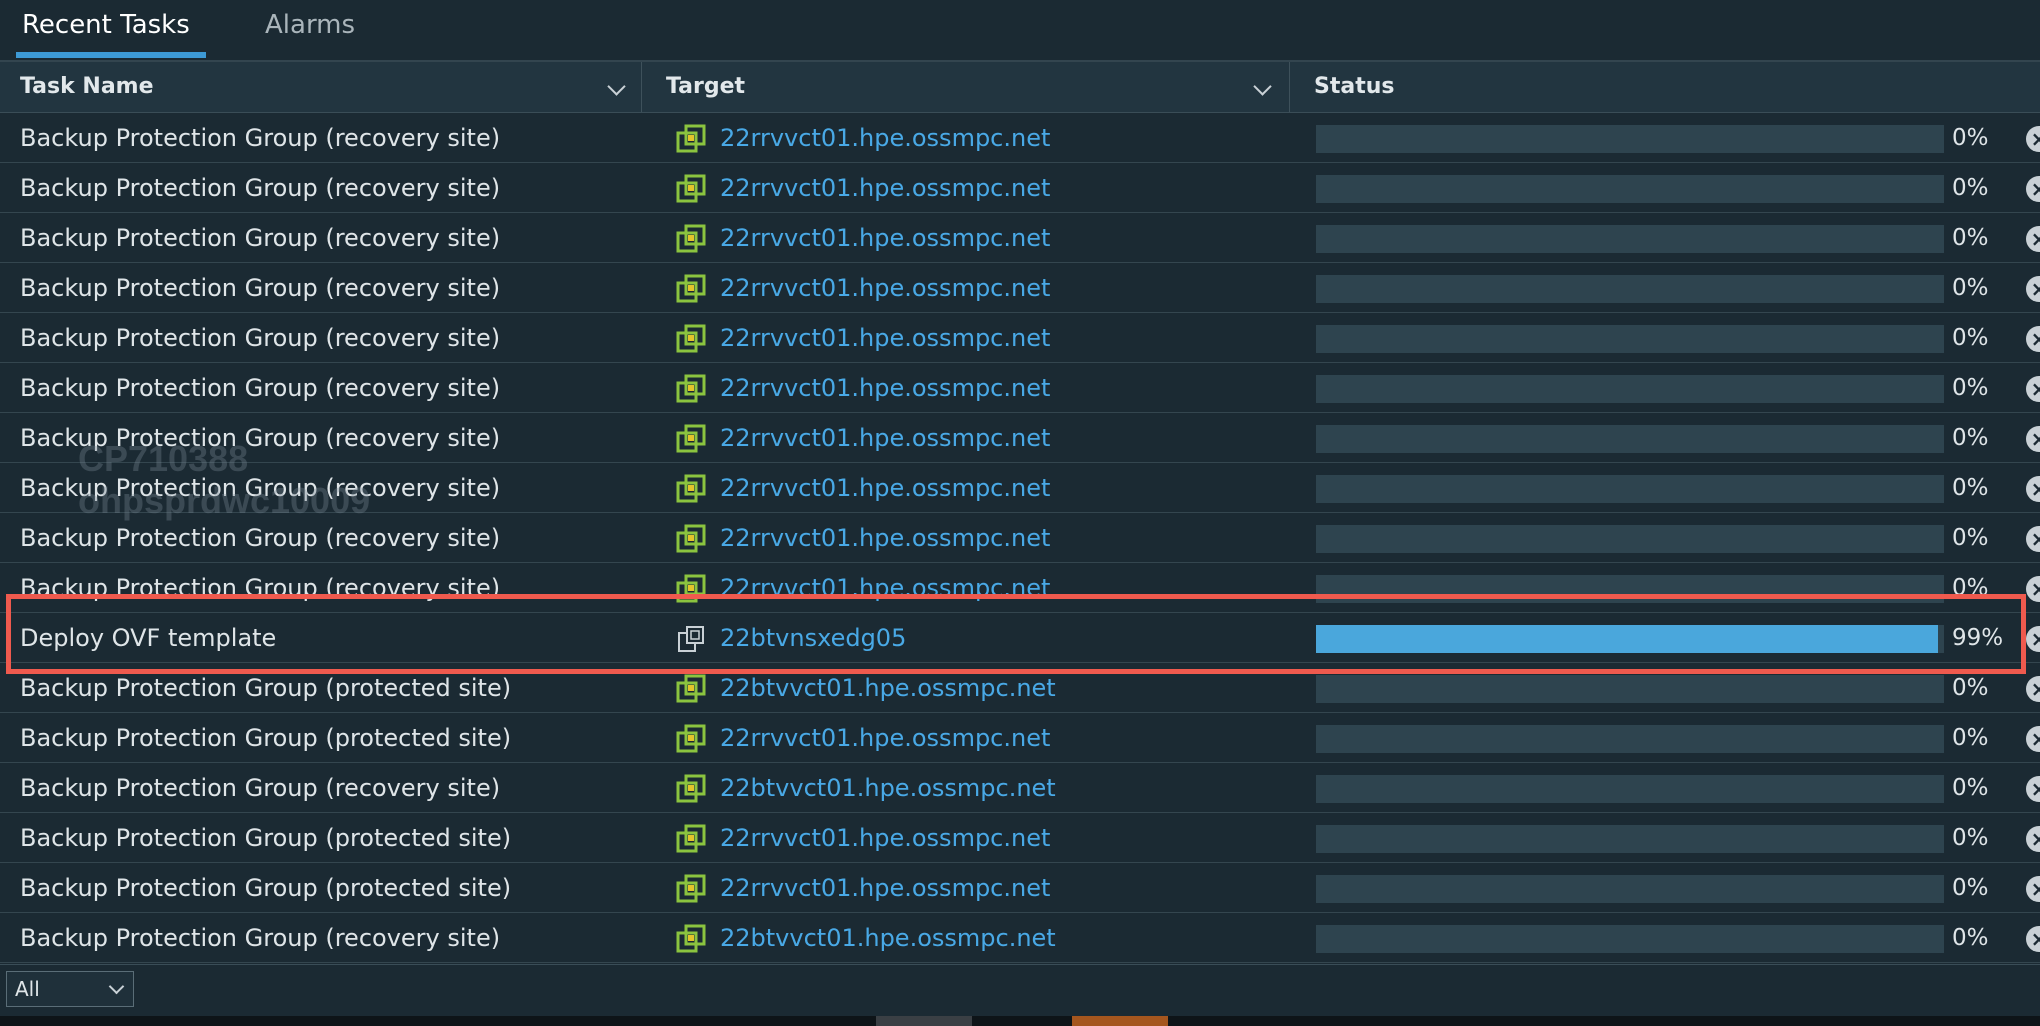 The width and height of the screenshot is (2040, 1026). Describe the element at coordinates (691, 639) in the screenshot. I see `vm-icon` at that location.